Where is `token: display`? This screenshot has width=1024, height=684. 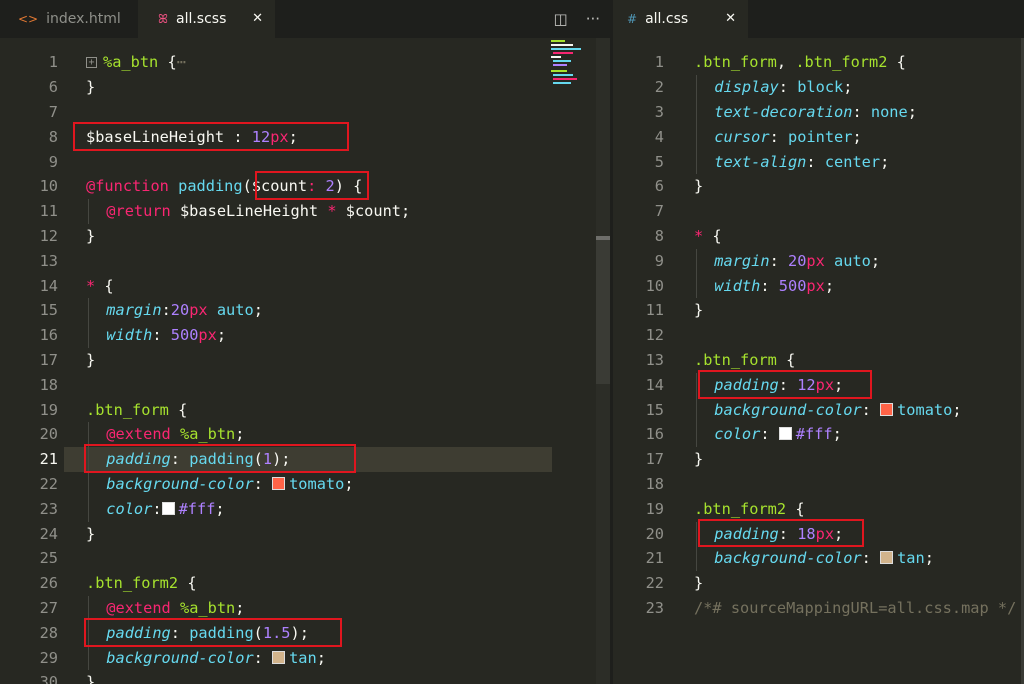 token: display is located at coordinates (746, 87).